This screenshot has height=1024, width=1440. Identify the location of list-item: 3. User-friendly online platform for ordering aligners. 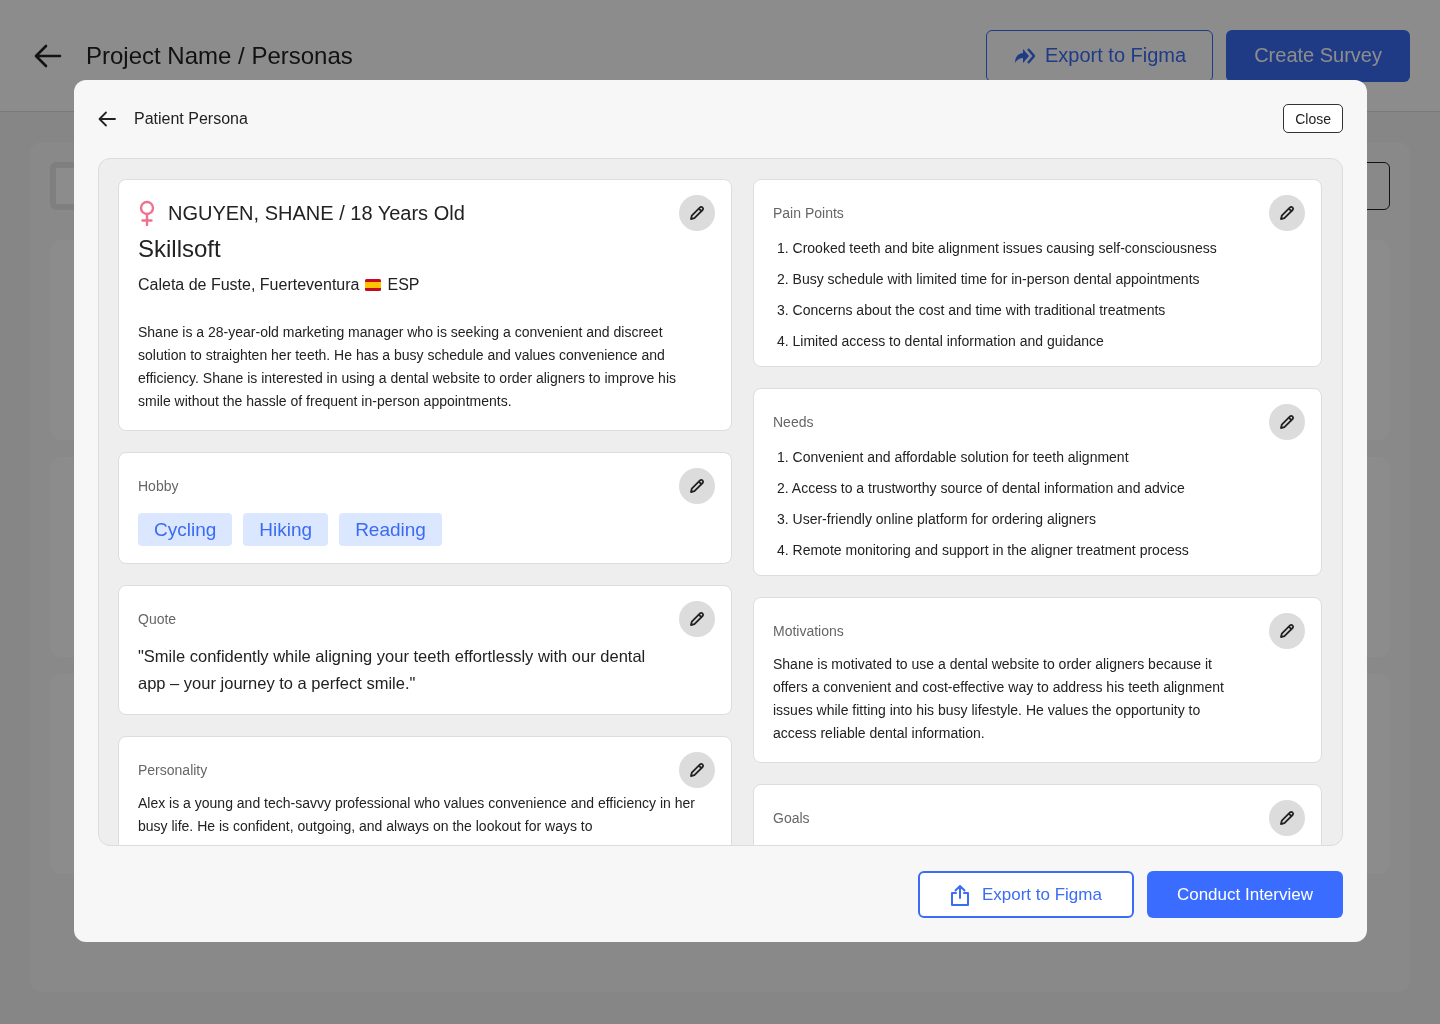
(937, 519).